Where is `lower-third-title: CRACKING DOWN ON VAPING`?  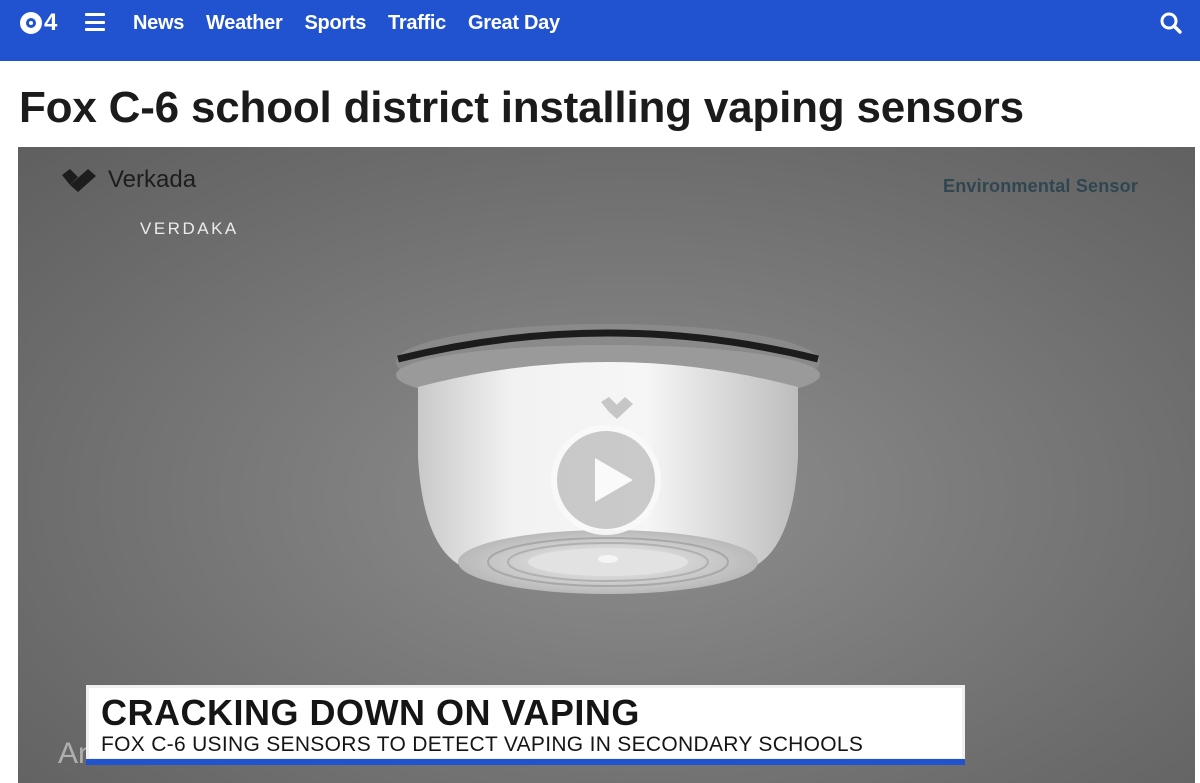
lower-third-title: CRACKING DOWN ON VAPING is located at coordinates (370, 712).